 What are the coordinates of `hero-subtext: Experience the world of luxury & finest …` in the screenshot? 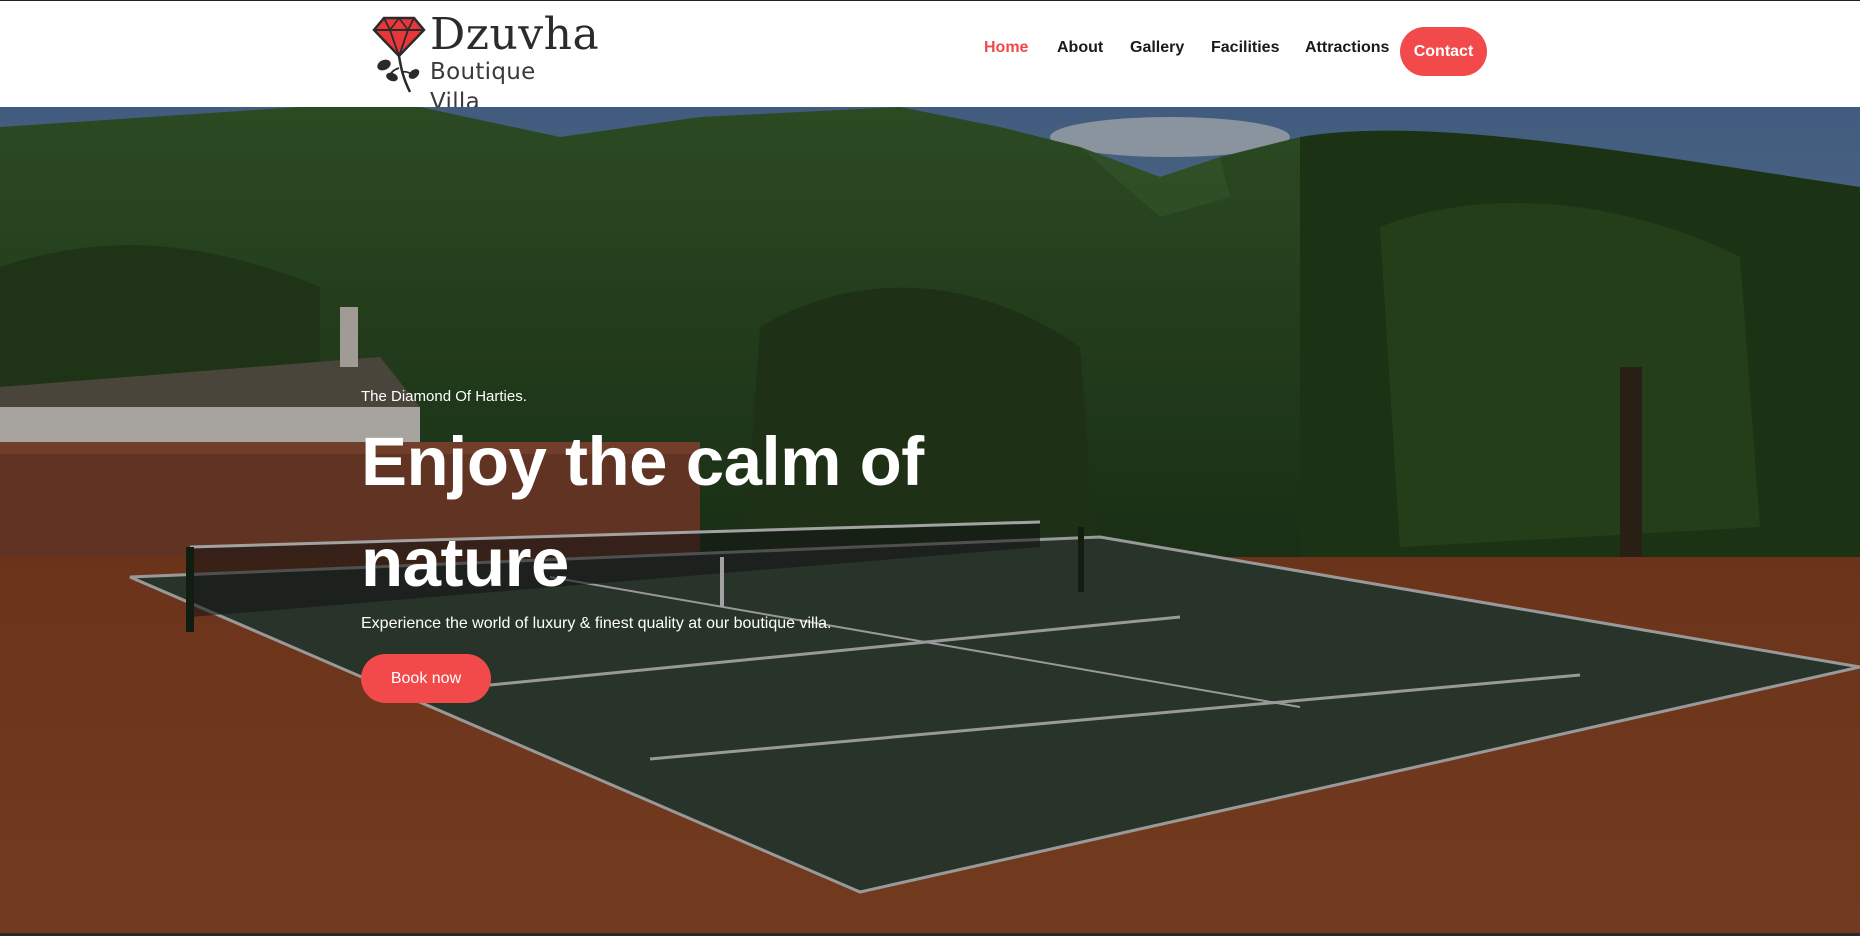 It's located at (596, 623).